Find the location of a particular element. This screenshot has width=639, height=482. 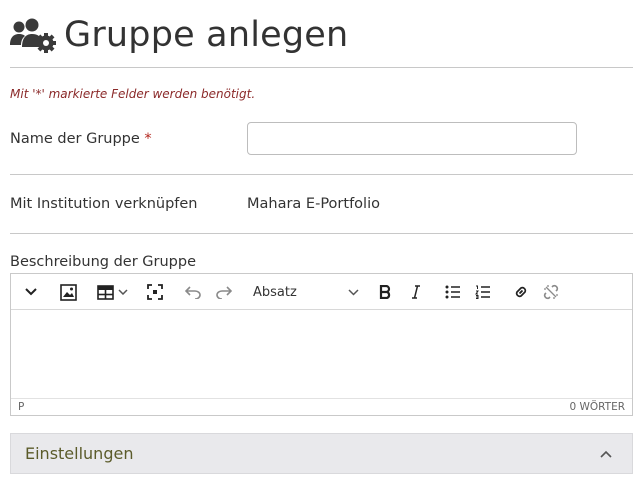

redo-icon is located at coordinates (224, 292).